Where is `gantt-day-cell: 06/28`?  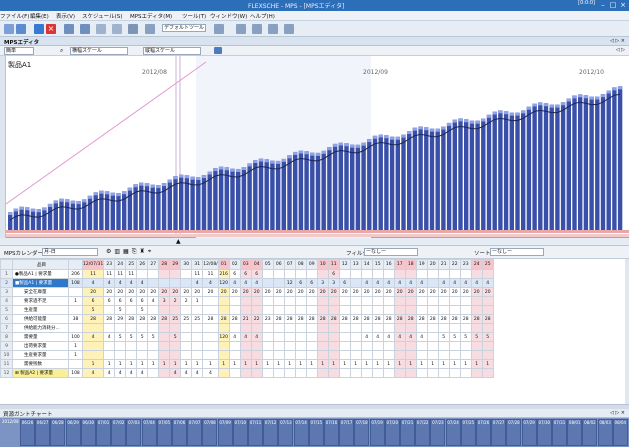 gantt-day-cell: 06/28 is located at coordinates (58, 432).